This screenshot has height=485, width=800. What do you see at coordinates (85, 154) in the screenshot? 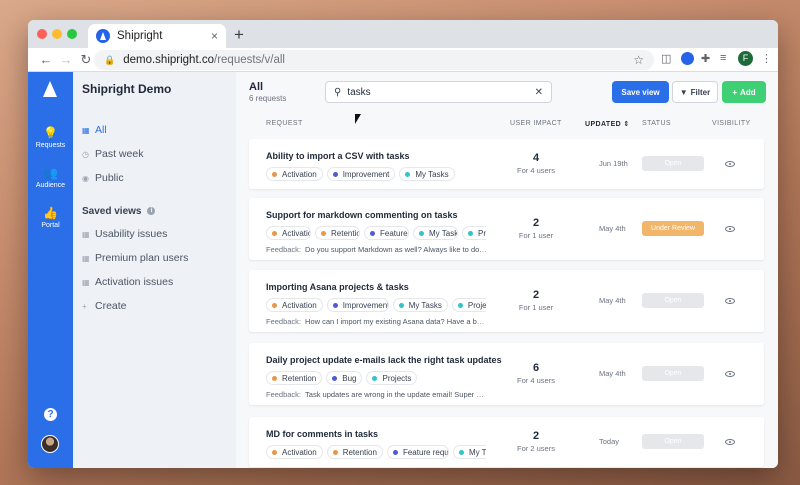
I see `clock-icon: ◷` at bounding box center [85, 154].